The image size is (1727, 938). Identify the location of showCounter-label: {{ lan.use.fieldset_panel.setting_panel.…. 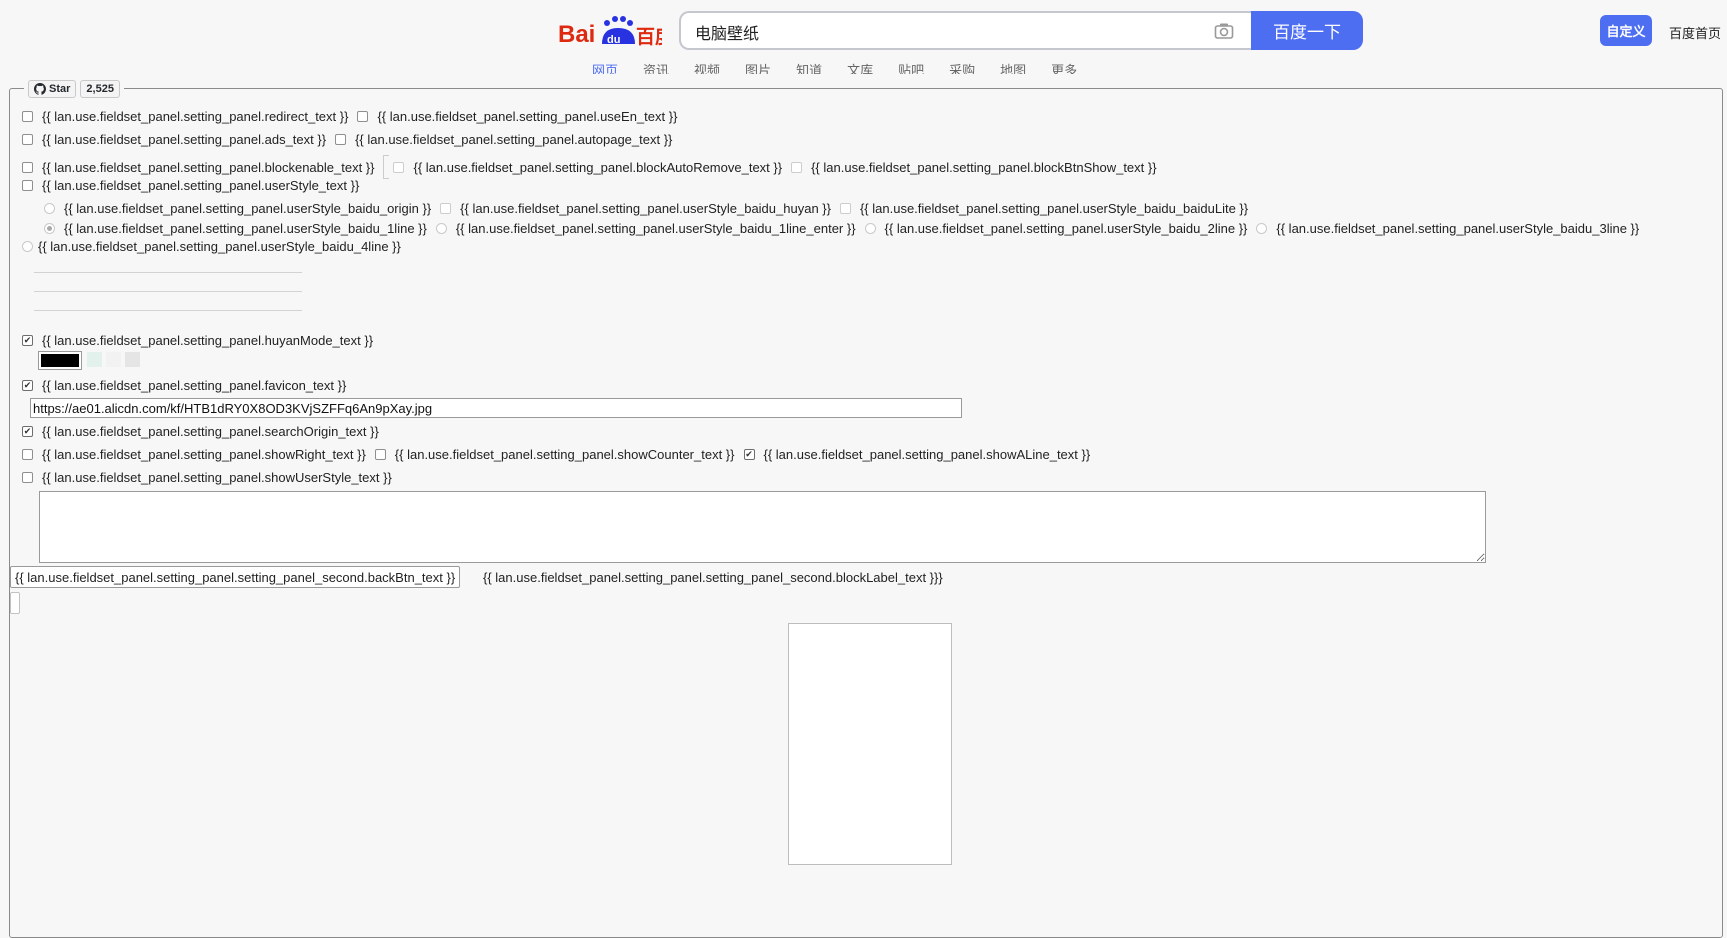
(564, 454).